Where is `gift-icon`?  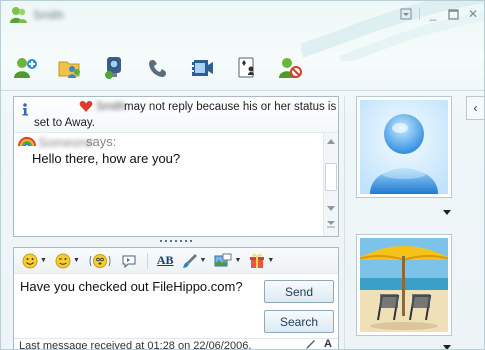
gift-icon is located at coordinates (257, 260).